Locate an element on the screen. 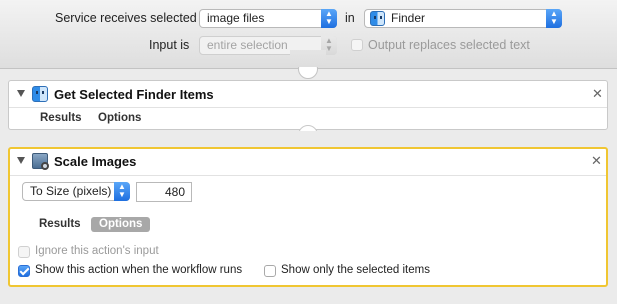  action-title: Scale Images is located at coordinates (95, 161).